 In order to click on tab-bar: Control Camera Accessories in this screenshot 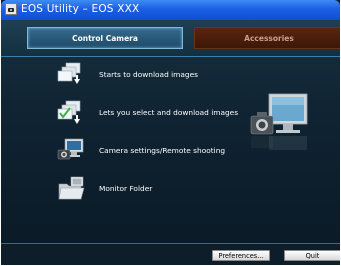, I will do `click(170, 38)`.